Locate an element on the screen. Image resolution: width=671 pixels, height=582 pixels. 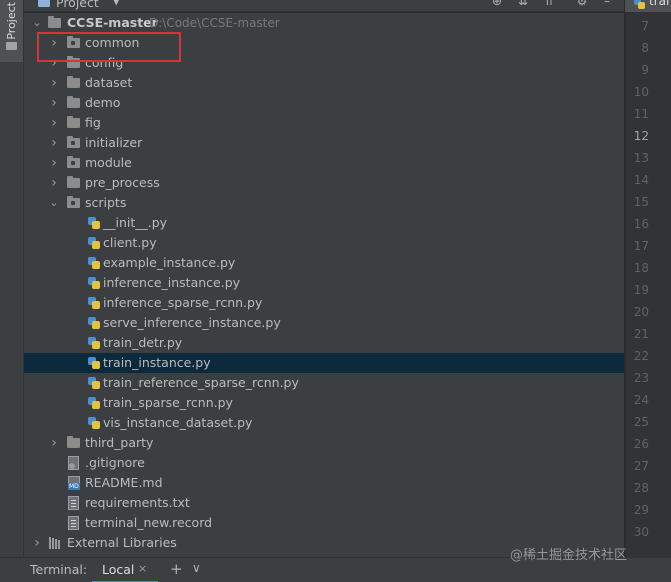
tree-item-label: CCSE-master is located at coordinates (112, 22).